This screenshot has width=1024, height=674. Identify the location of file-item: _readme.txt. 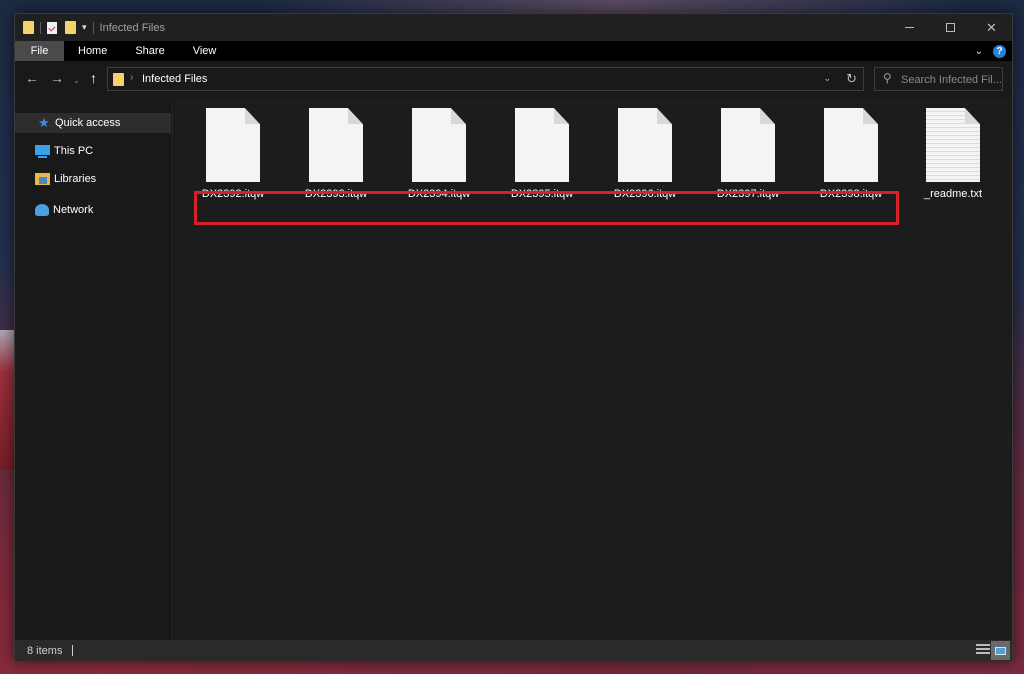
(953, 158).